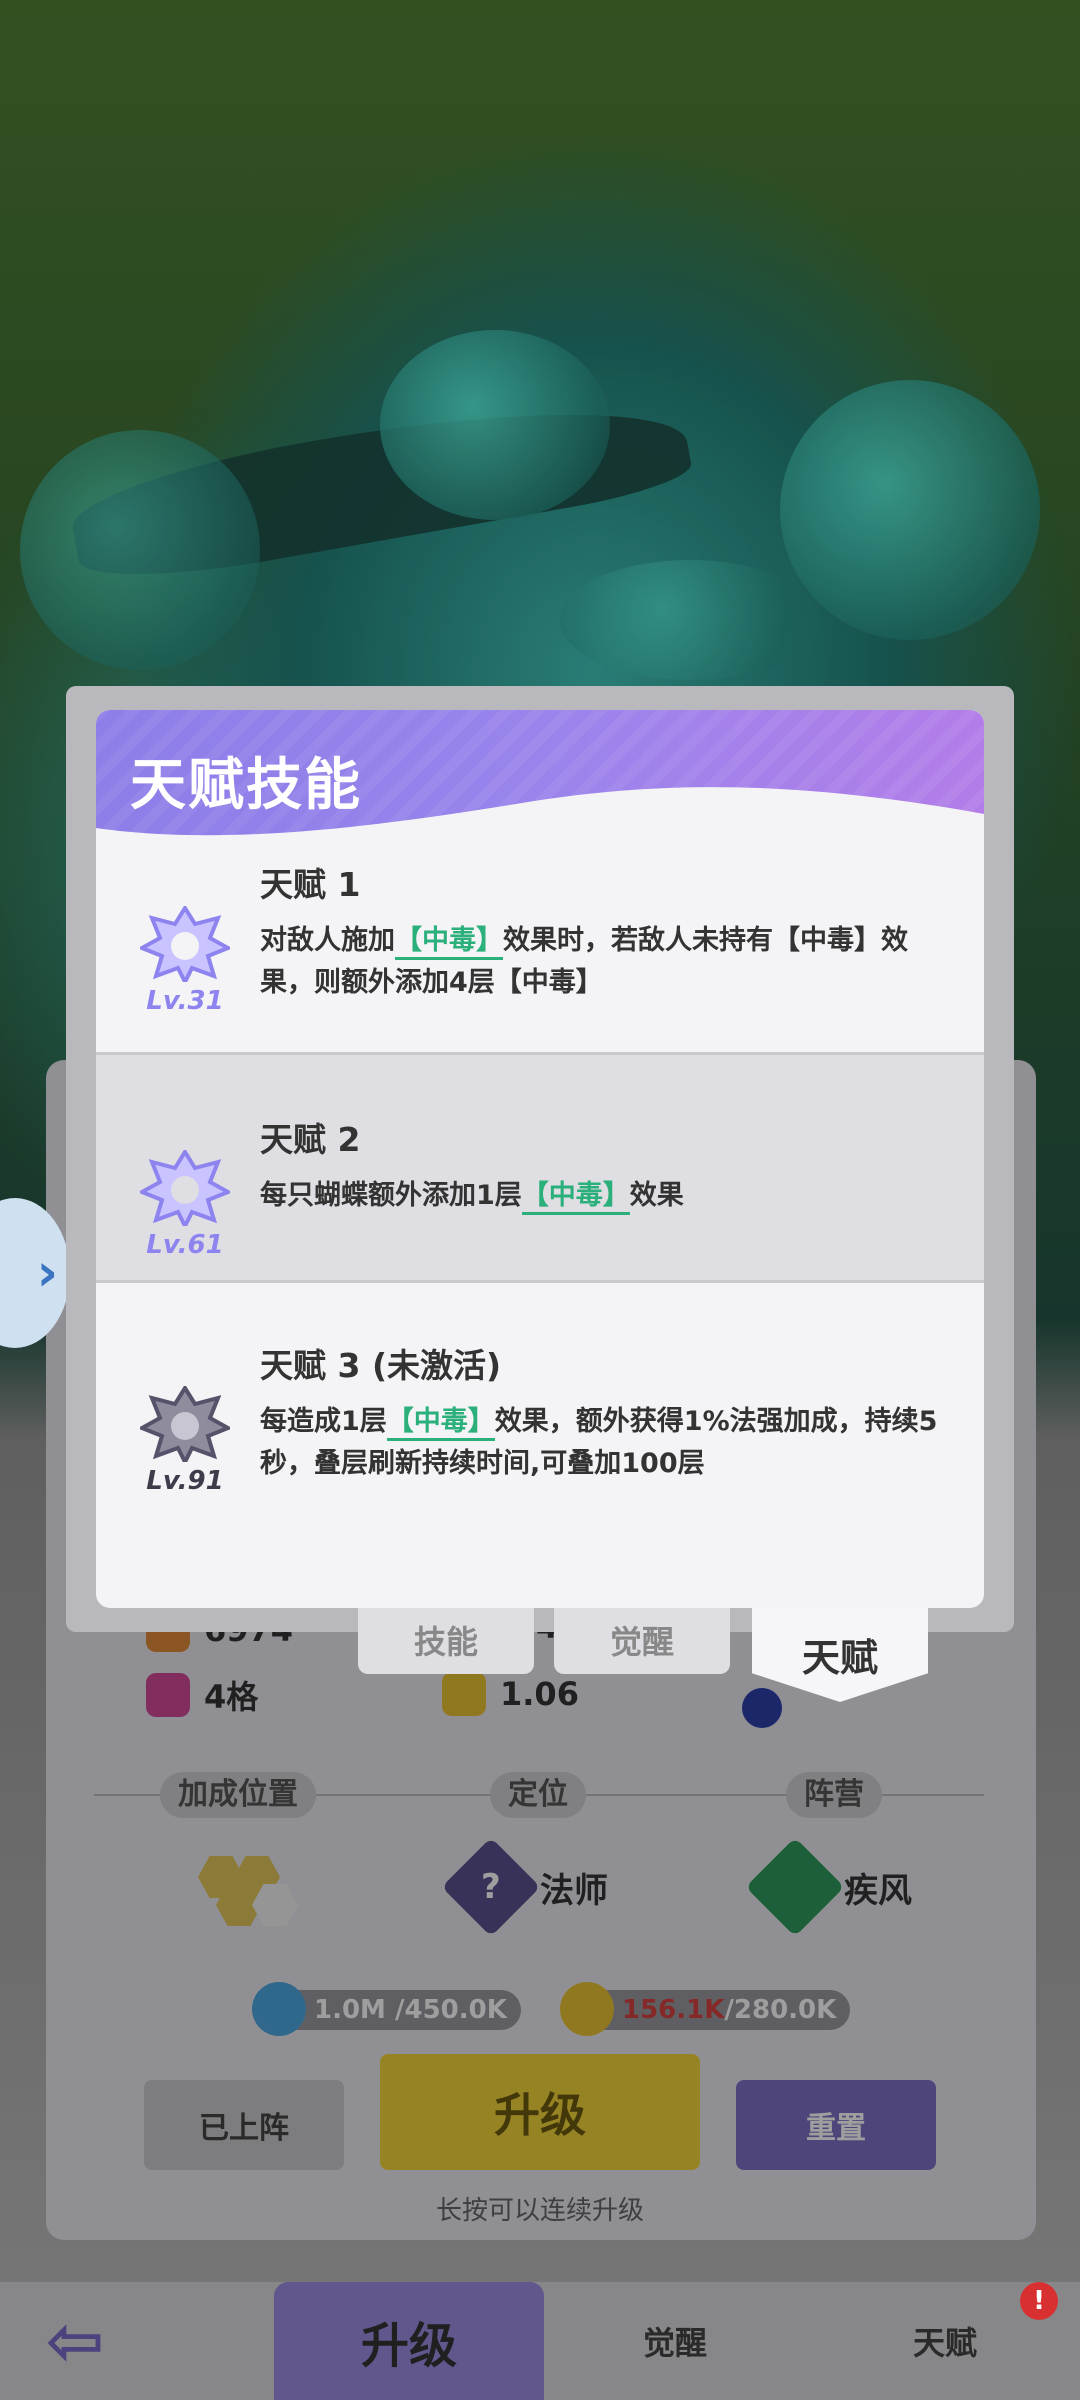 The width and height of the screenshot is (1080, 2400). I want to click on slots-icon, so click(168, 1695).